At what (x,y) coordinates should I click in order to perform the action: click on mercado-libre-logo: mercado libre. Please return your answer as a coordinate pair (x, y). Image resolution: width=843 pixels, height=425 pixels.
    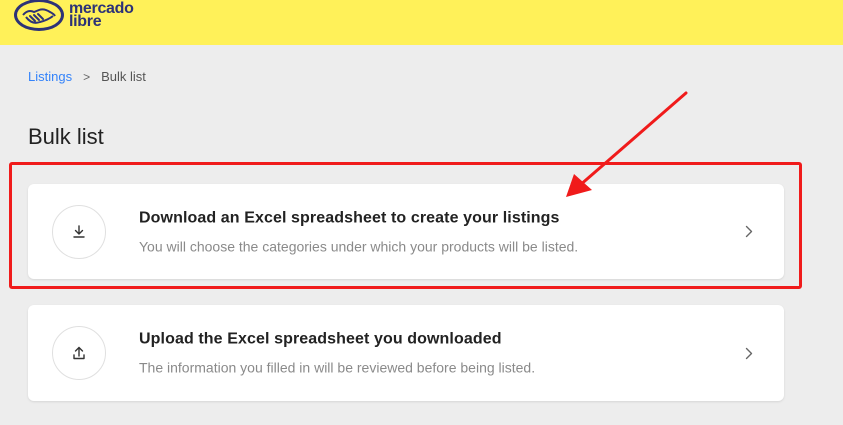
    Looking at the image, I should click on (74, 17).